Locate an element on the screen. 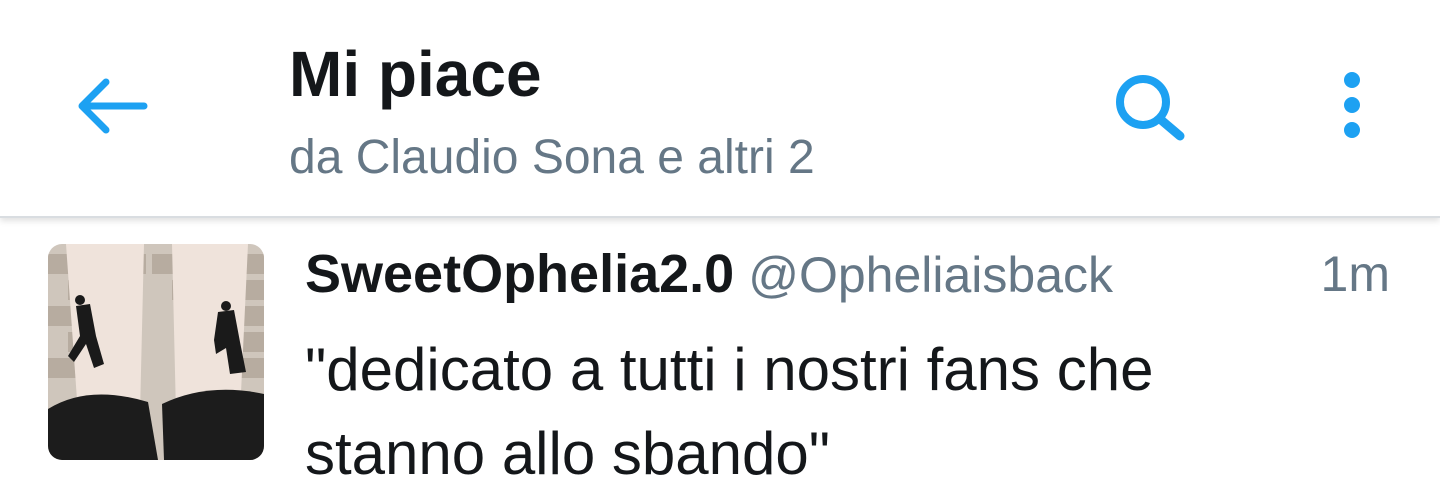 The width and height of the screenshot is (1440, 496). arrow-left-icon is located at coordinates (113, 106).